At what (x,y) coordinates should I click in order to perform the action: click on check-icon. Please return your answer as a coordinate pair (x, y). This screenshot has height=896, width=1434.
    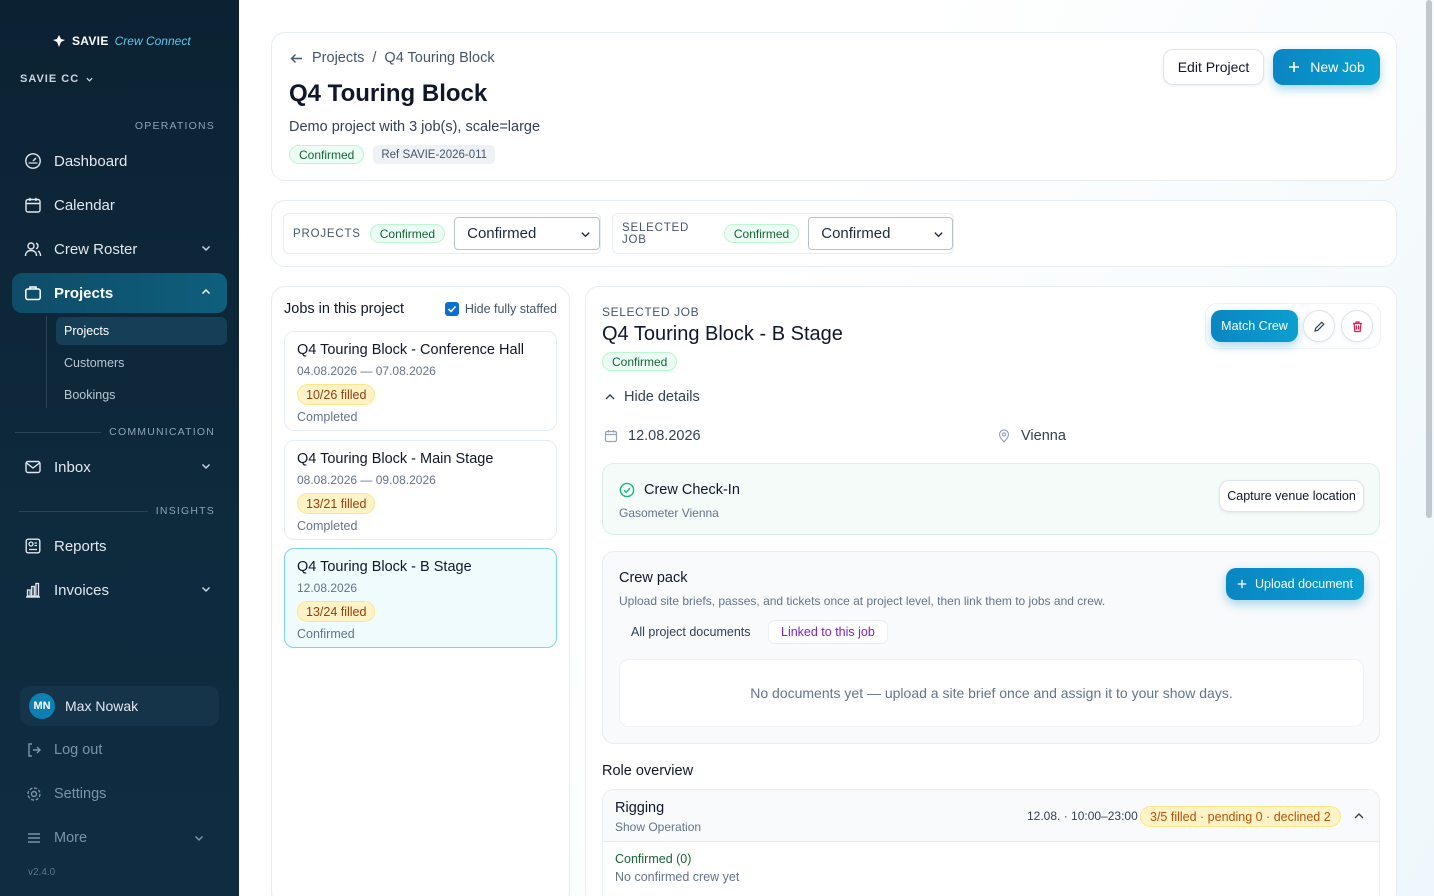
    Looking at the image, I should click on (451, 309).